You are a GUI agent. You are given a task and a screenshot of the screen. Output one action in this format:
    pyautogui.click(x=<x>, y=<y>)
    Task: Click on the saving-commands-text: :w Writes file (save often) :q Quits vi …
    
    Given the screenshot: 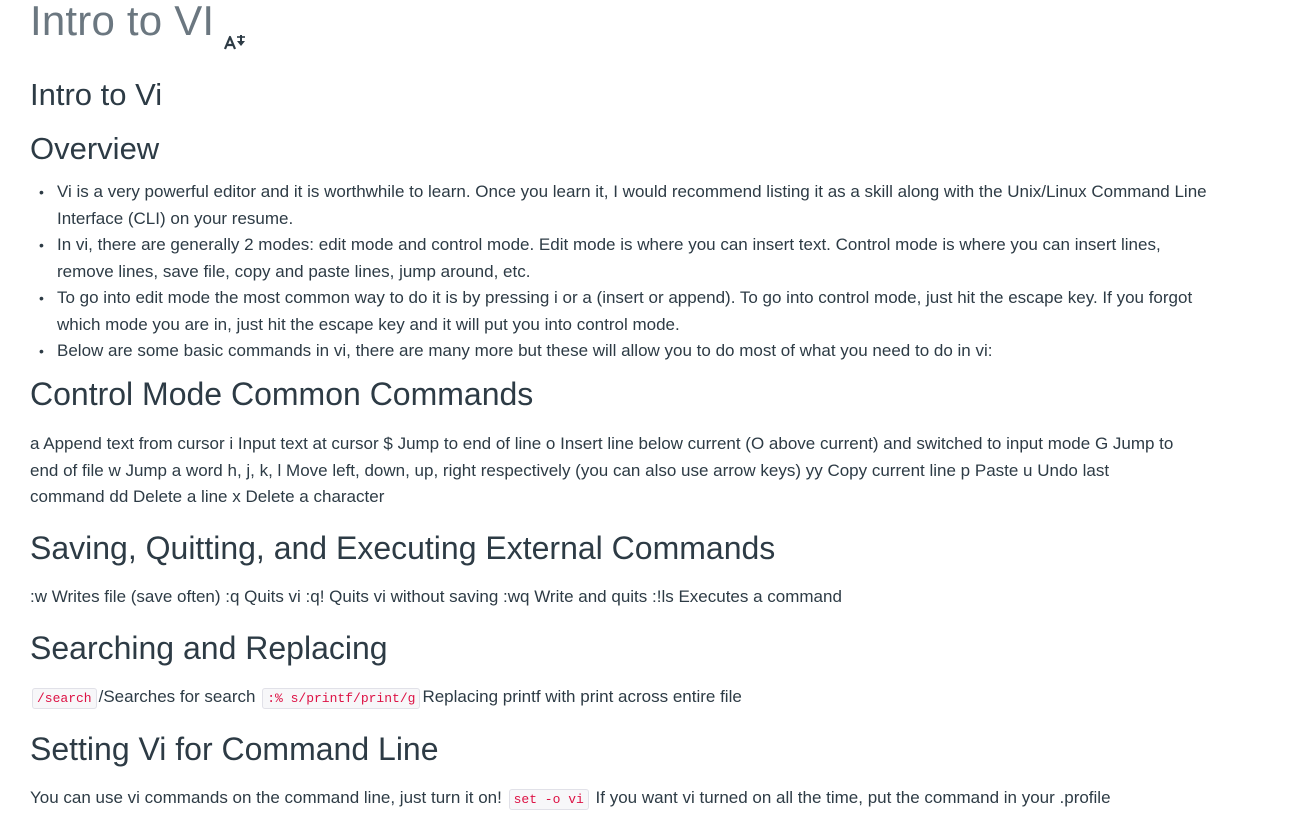 What is the action you would take?
    pyautogui.click(x=436, y=596)
    